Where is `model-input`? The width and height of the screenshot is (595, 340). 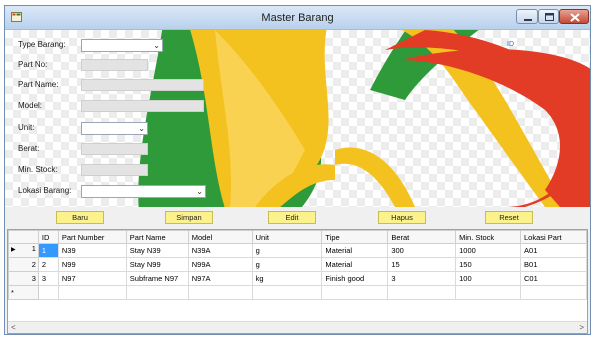 model-input is located at coordinates (142, 106).